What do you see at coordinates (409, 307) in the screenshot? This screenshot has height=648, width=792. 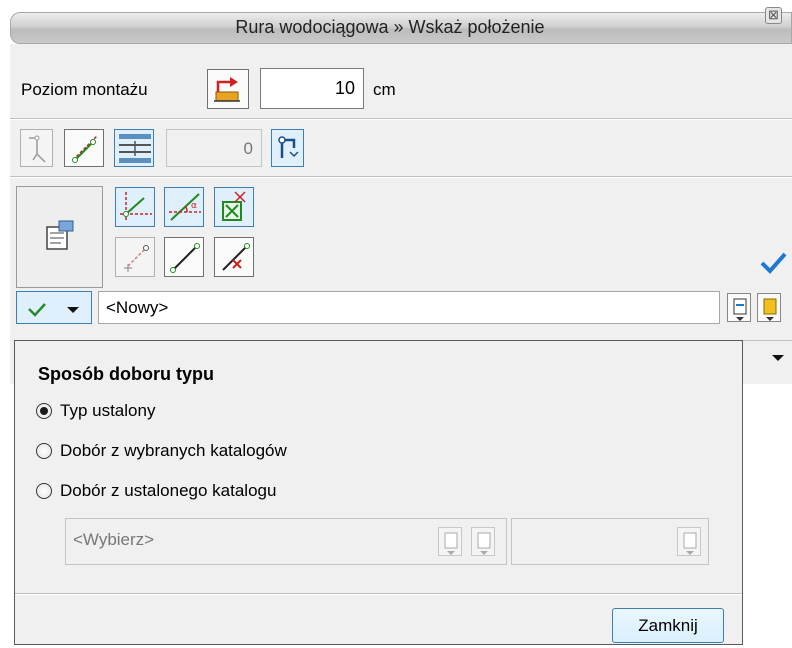 I see `type-selector-input: <Nowy>` at bounding box center [409, 307].